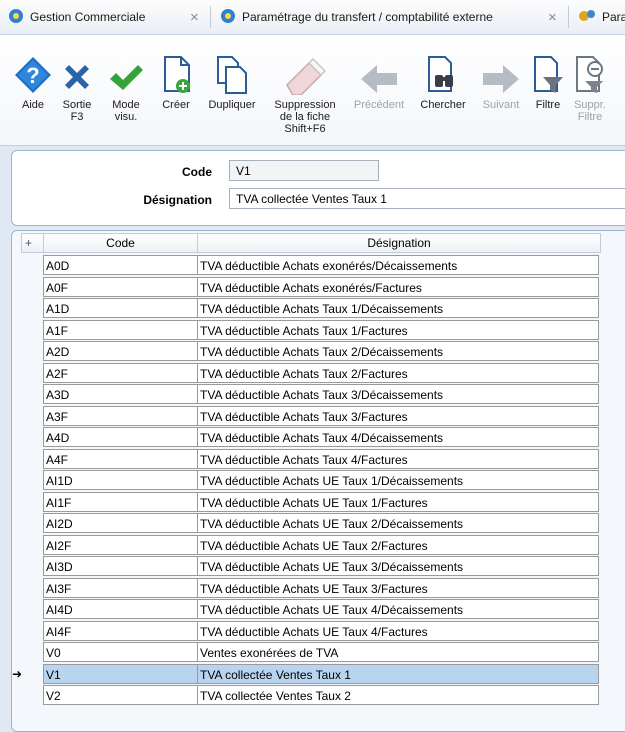 The width and height of the screenshot is (625, 732). Describe the element at coordinates (120, 673) in the screenshot. I see `cell-code: V1` at that location.